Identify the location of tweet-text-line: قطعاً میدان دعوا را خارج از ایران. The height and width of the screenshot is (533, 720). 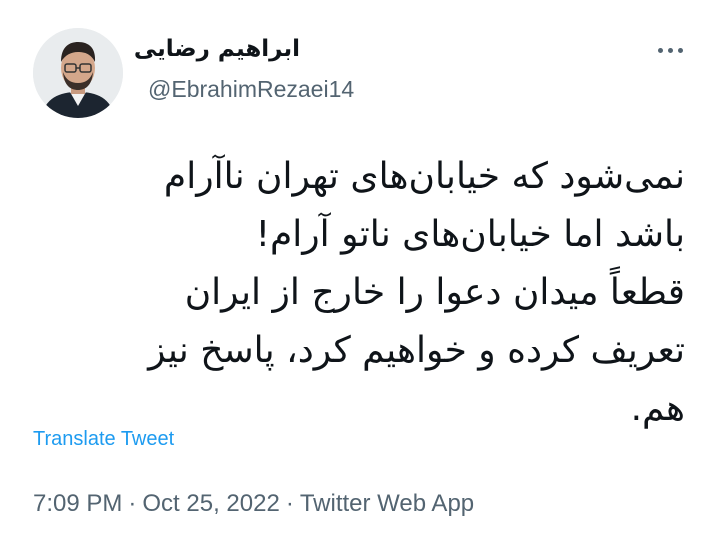
(434, 292).